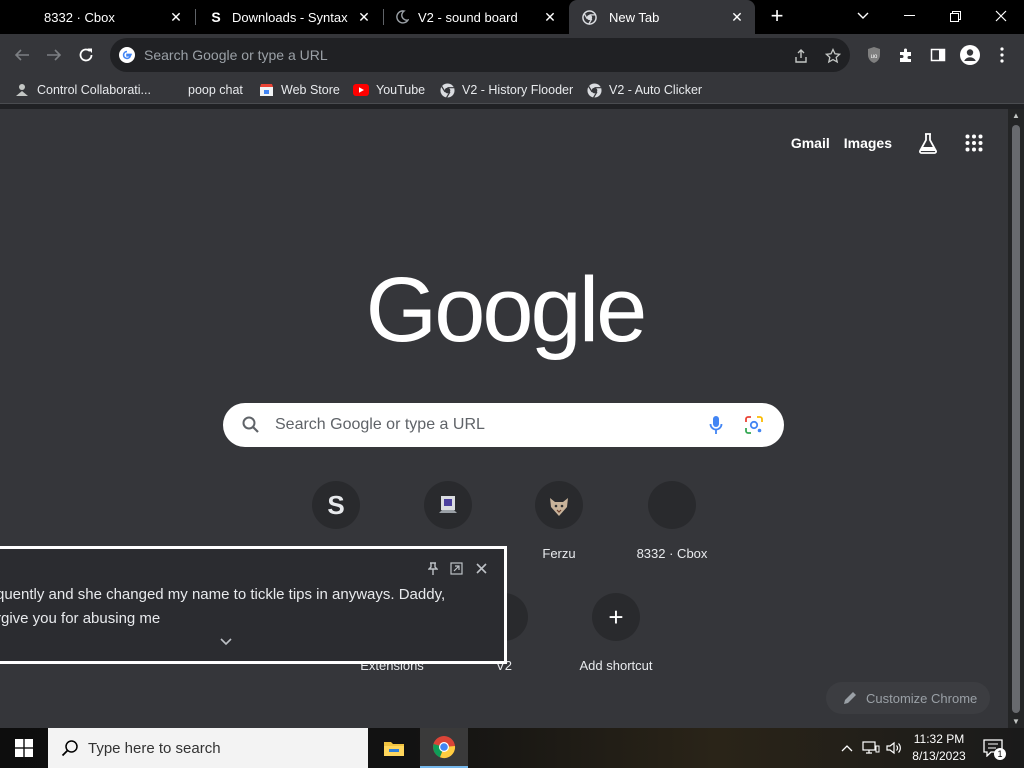 The width and height of the screenshot is (1024, 768). Describe the element at coordinates (644, 90) in the screenshot. I see `bookmark-auto-clicker: V2 - Auto Clicker` at that location.